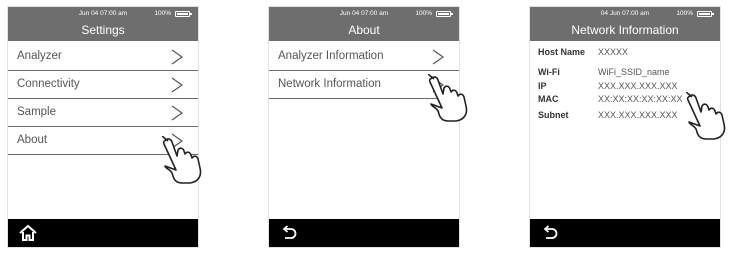 The height and width of the screenshot is (253, 729). I want to click on page-title: Network Information, so click(625, 30).